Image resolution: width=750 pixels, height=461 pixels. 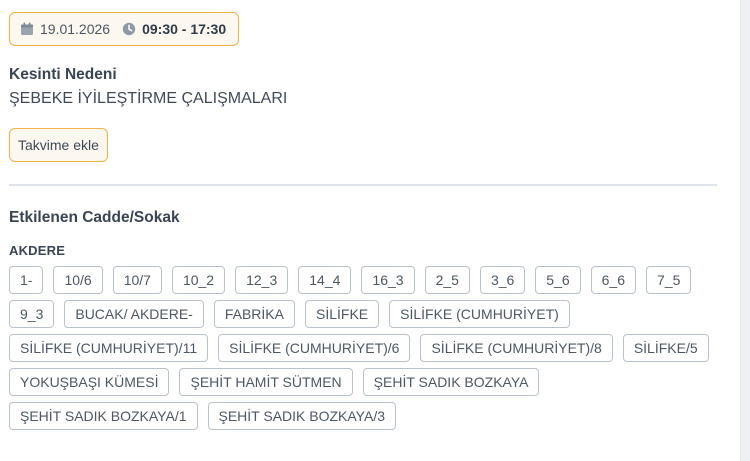 What do you see at coordinates (516, 348) in the screenshot?
I see `street-chip: SİLİFKE (CUMHURİYET)/8` at bounding box center [516, 348].